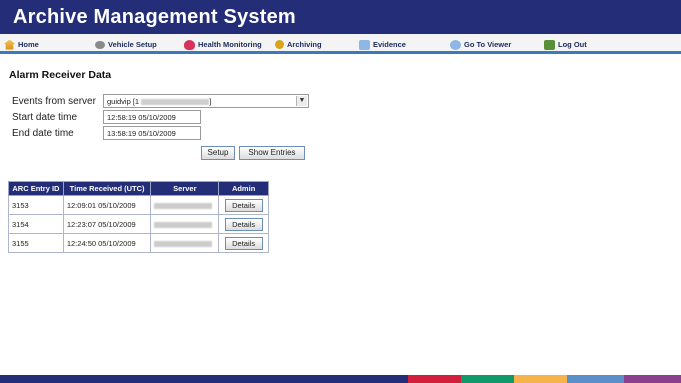  Describe the element at coordinates (189, 44) in the screenshot. I see `health-icon` at that location.